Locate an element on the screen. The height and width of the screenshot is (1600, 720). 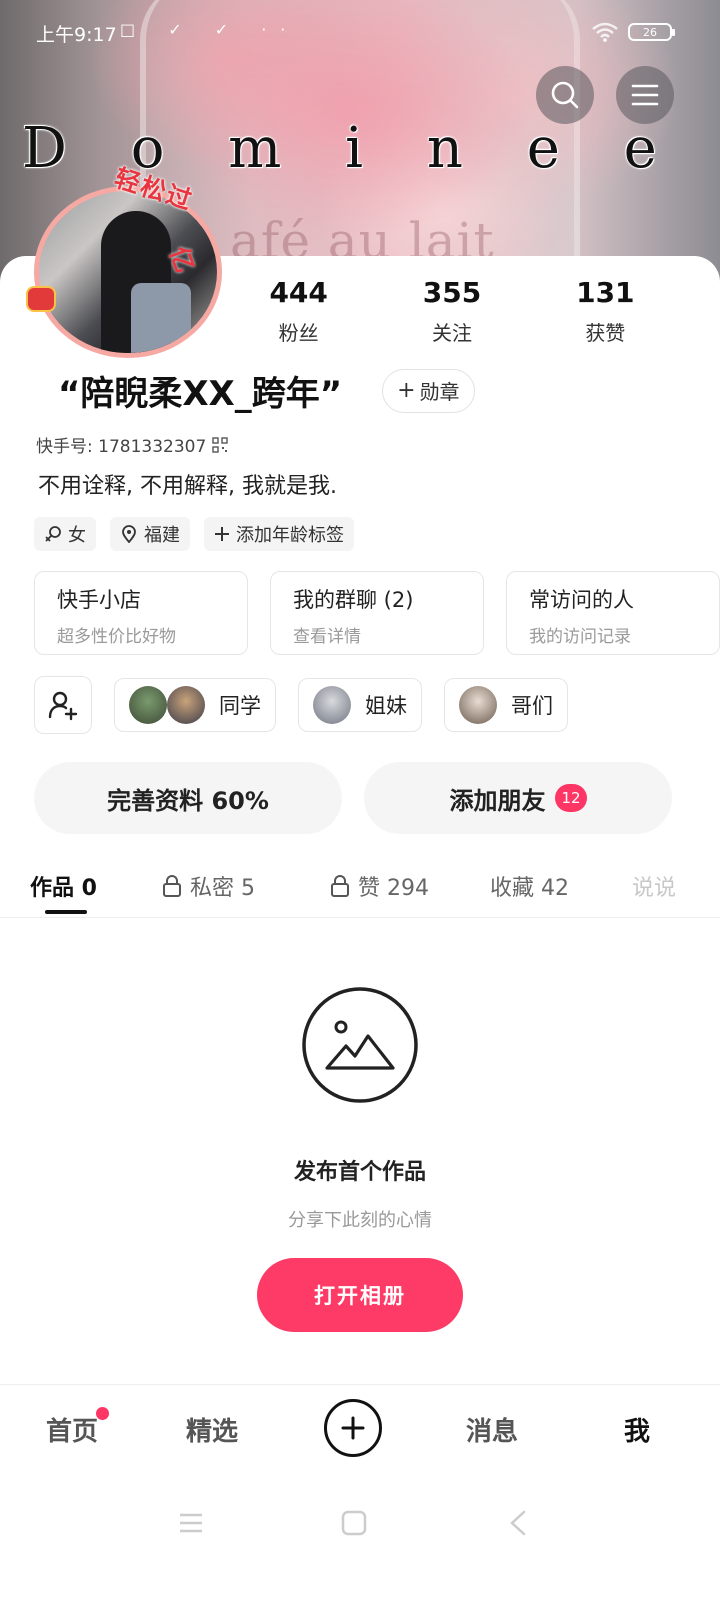
nav-messages: 消息 is located at coordinates (492, 1429).